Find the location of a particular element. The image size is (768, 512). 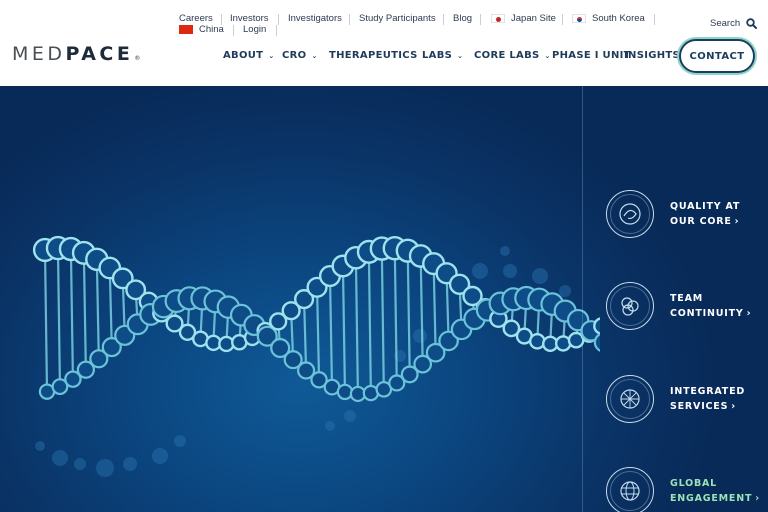

investors-link: Investors is located at coordinates (249, 18).